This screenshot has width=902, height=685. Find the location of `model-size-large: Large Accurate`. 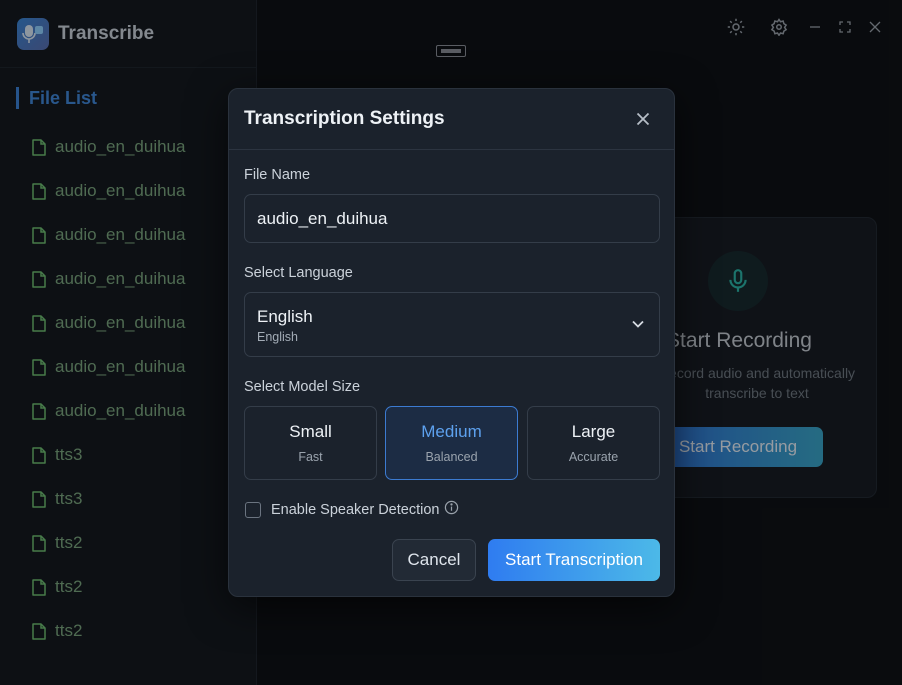

model-size-large: Large Accurate is located at coordinates (593, 443).